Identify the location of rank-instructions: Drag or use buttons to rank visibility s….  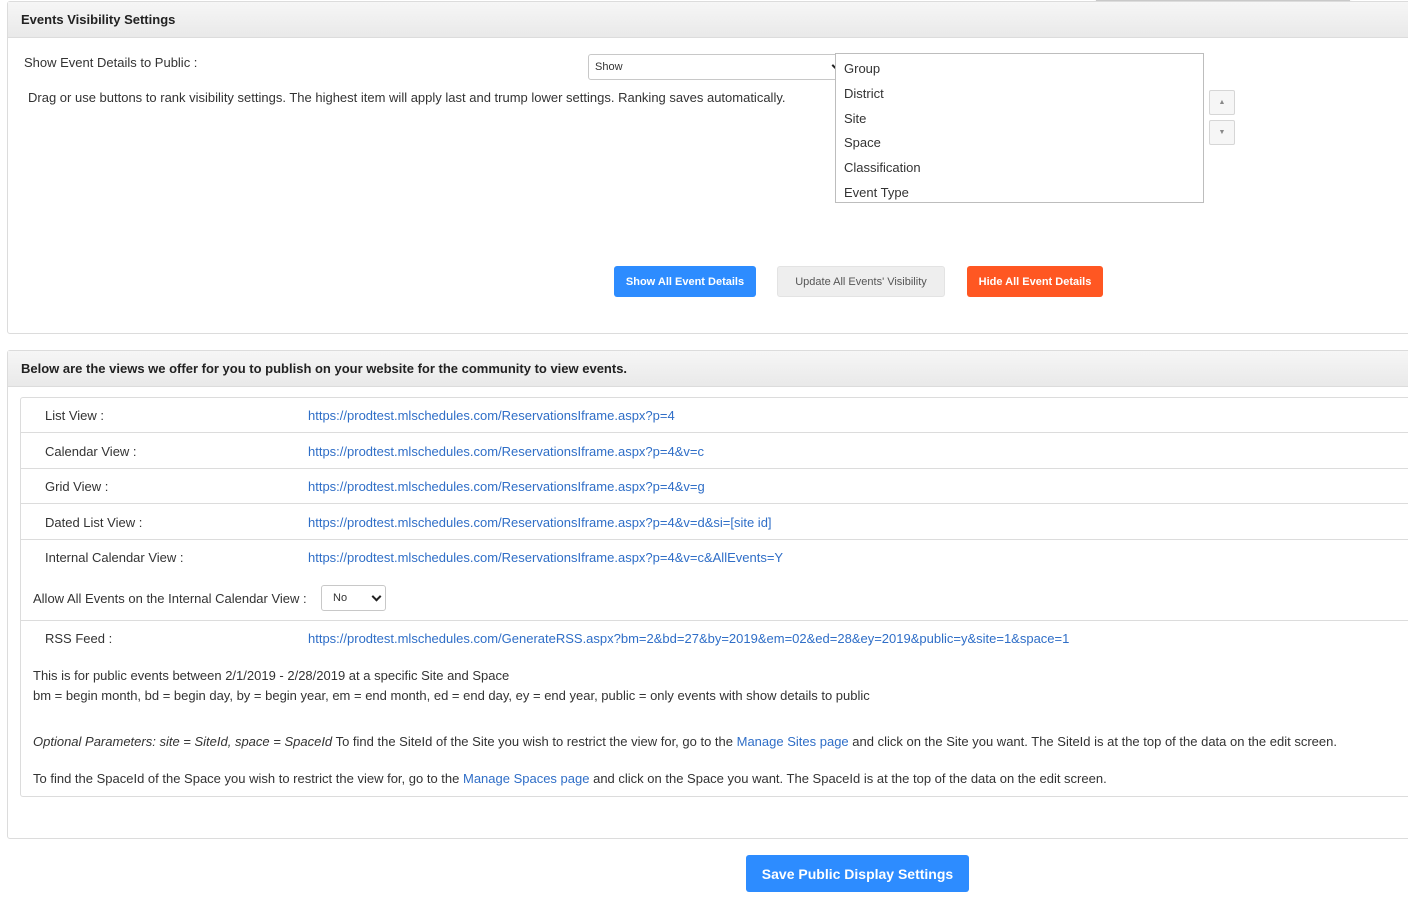
(407, 97).